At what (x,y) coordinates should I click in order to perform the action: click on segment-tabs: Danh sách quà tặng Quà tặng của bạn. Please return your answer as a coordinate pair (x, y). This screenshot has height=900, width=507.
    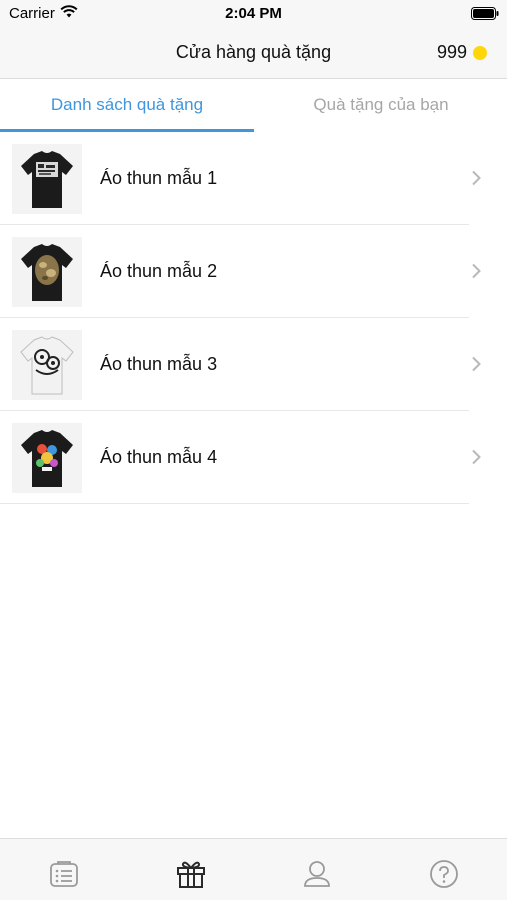
    Looking at the image, I should click on (253, 106).